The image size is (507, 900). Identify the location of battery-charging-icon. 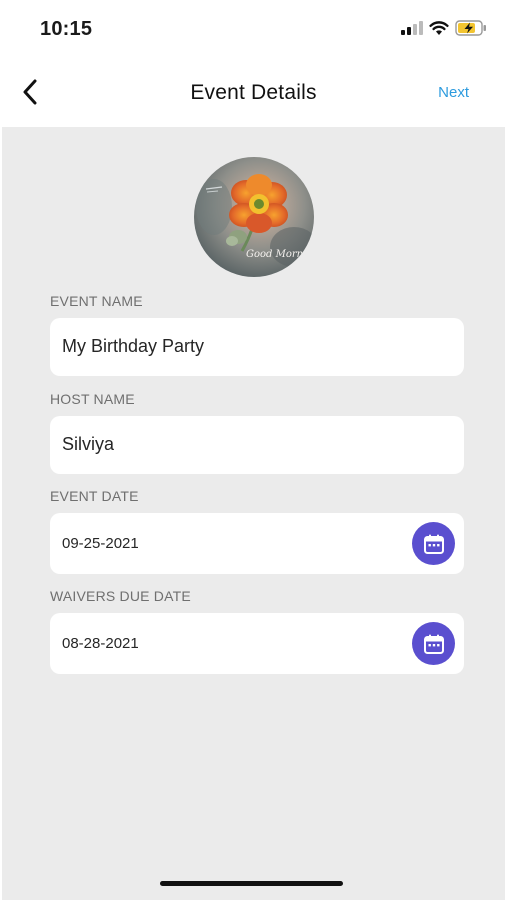
(470, 28).